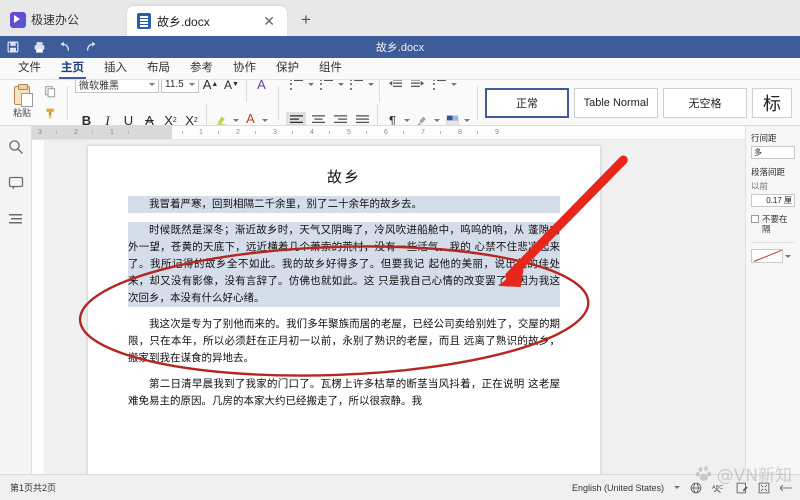  What do you see at coordinates (149, 118) in the screenshot?
I see `strikethrough-button: A` at bounding box center [149, 118].